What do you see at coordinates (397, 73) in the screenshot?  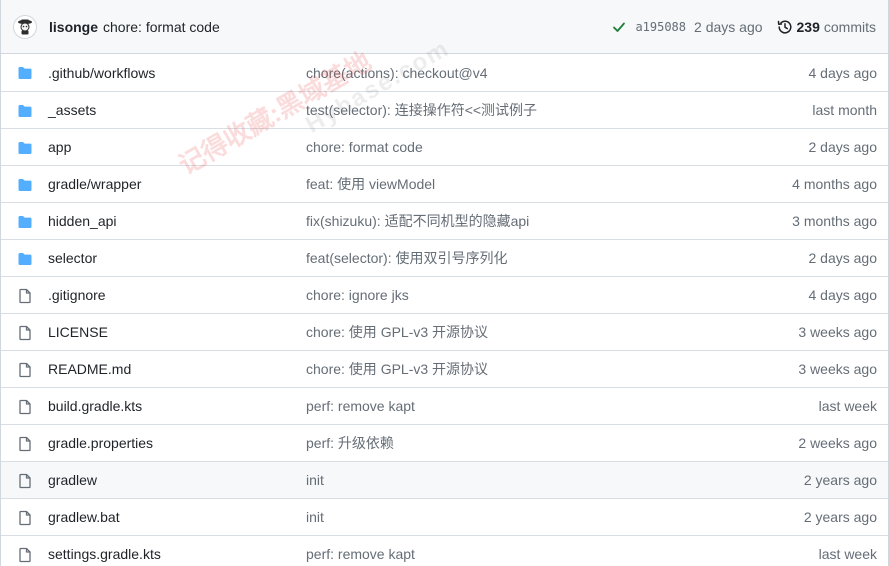 I see `file-commit-message-link: chore(actions): checkout@v4` at bounding box center [397, 73].